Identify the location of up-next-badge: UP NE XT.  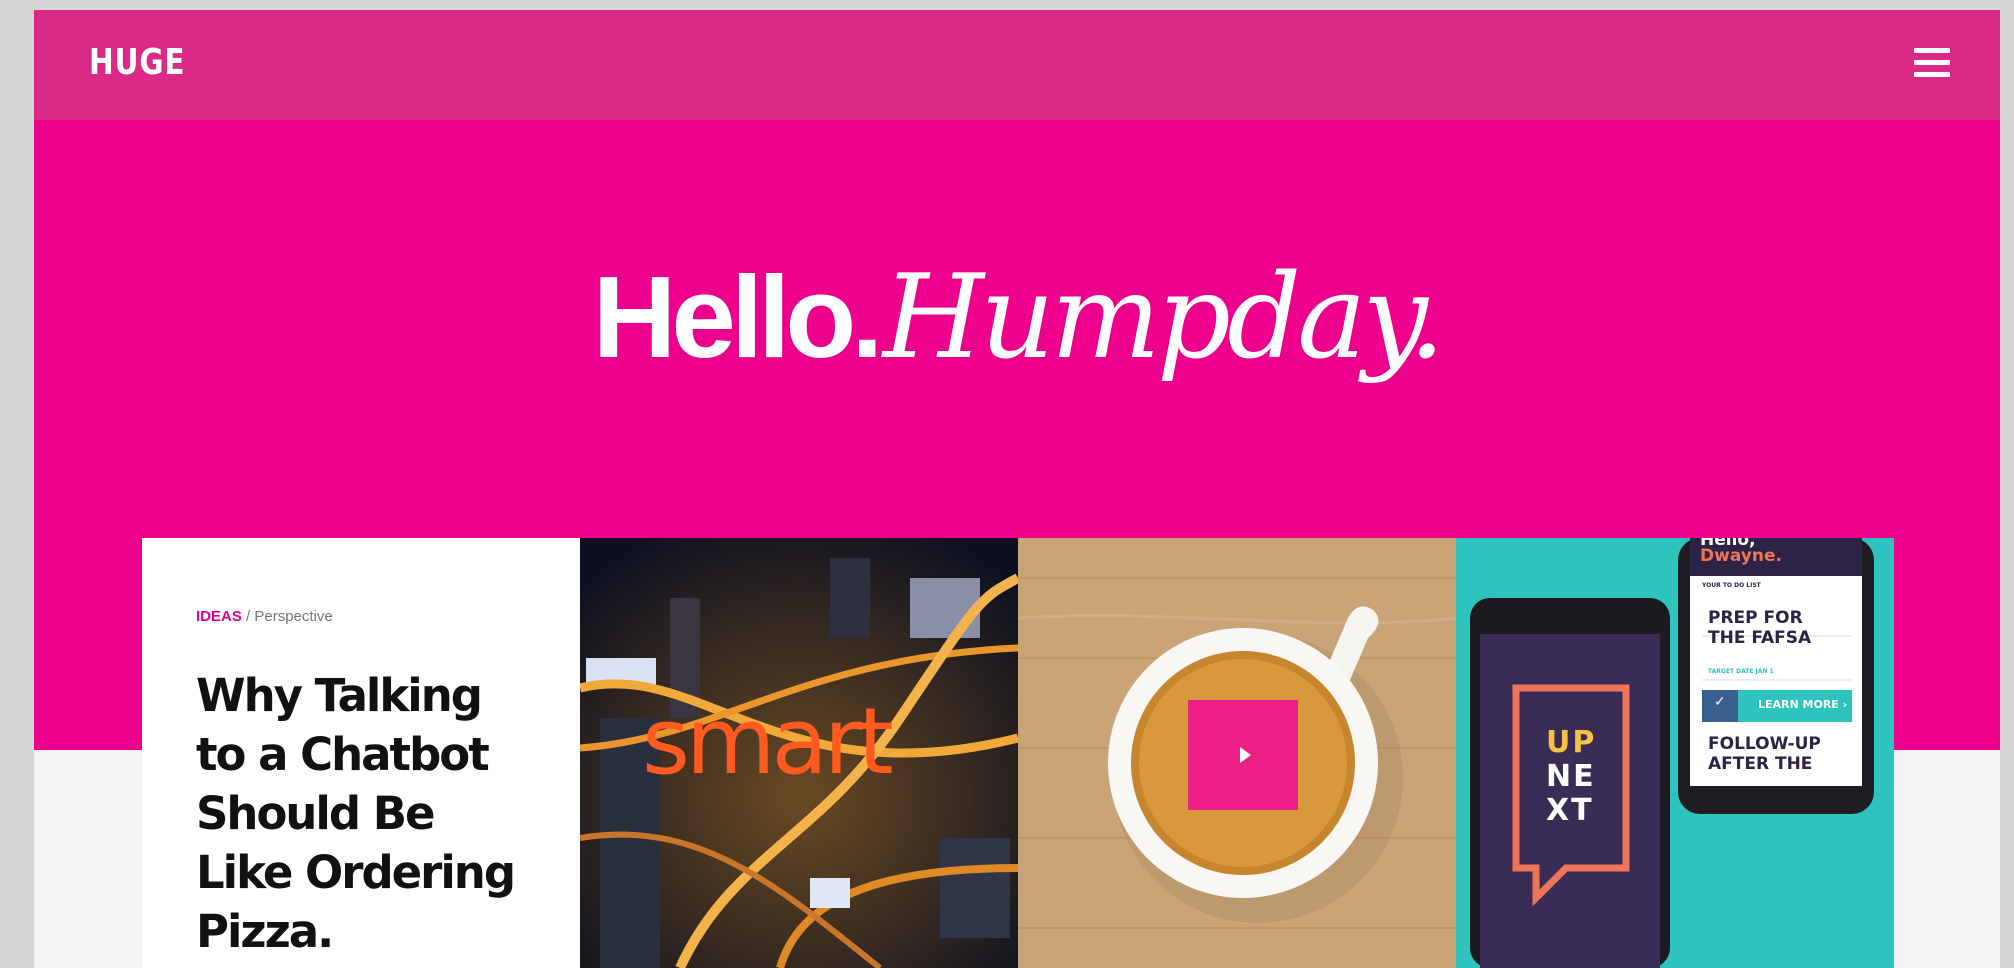
(1571, 777).